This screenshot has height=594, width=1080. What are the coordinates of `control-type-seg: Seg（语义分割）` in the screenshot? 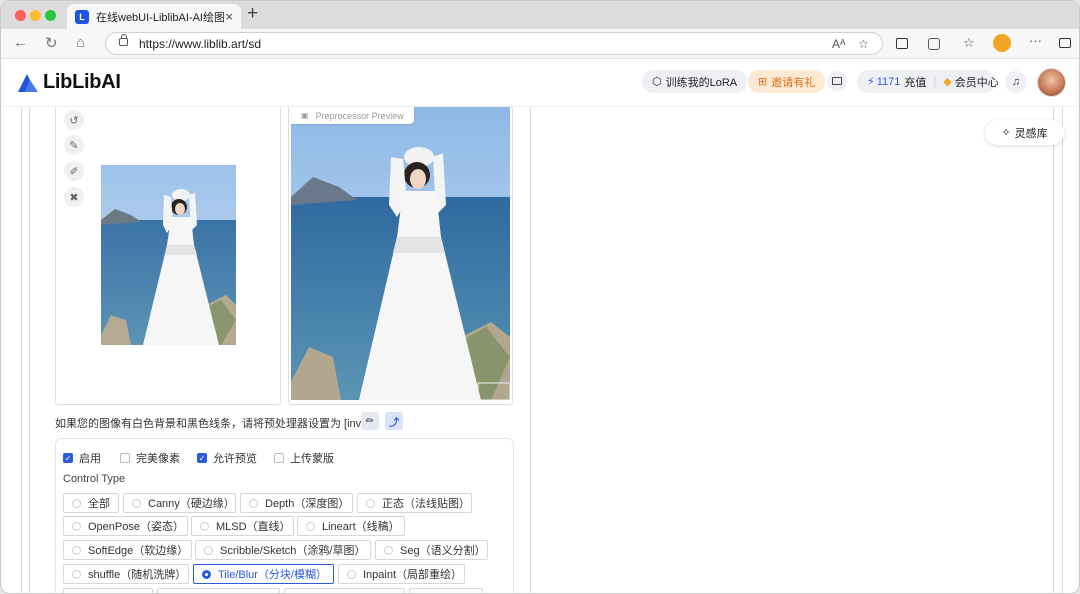 It's located at (431, 550).